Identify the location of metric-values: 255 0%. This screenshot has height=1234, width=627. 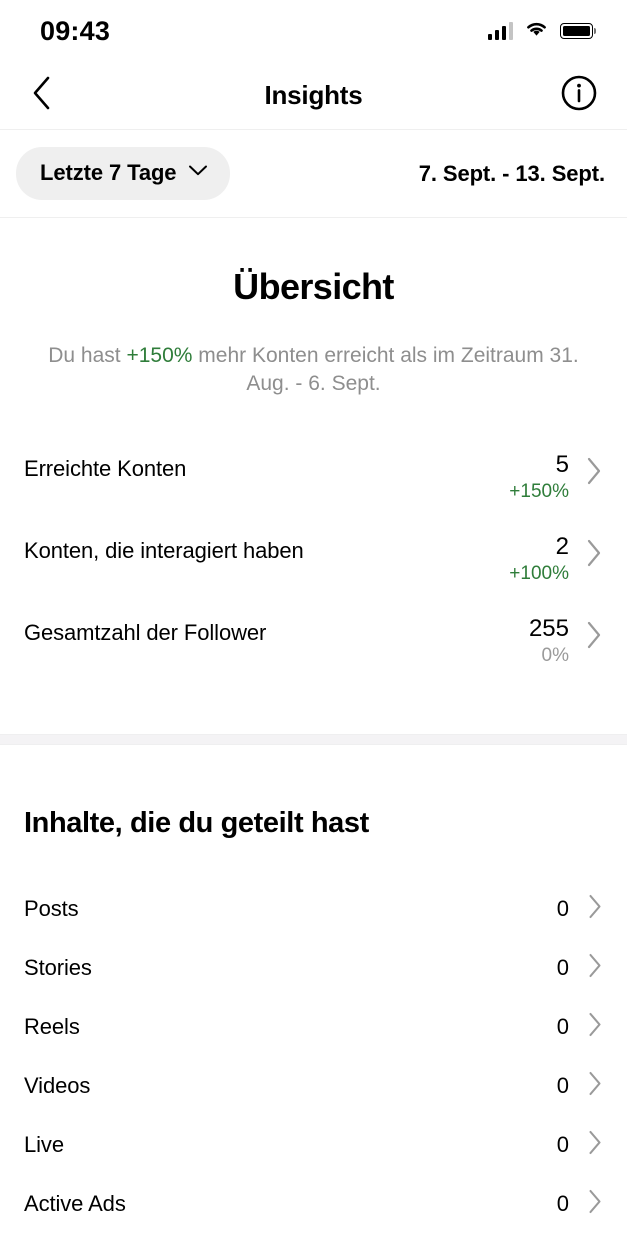
(549, 638).